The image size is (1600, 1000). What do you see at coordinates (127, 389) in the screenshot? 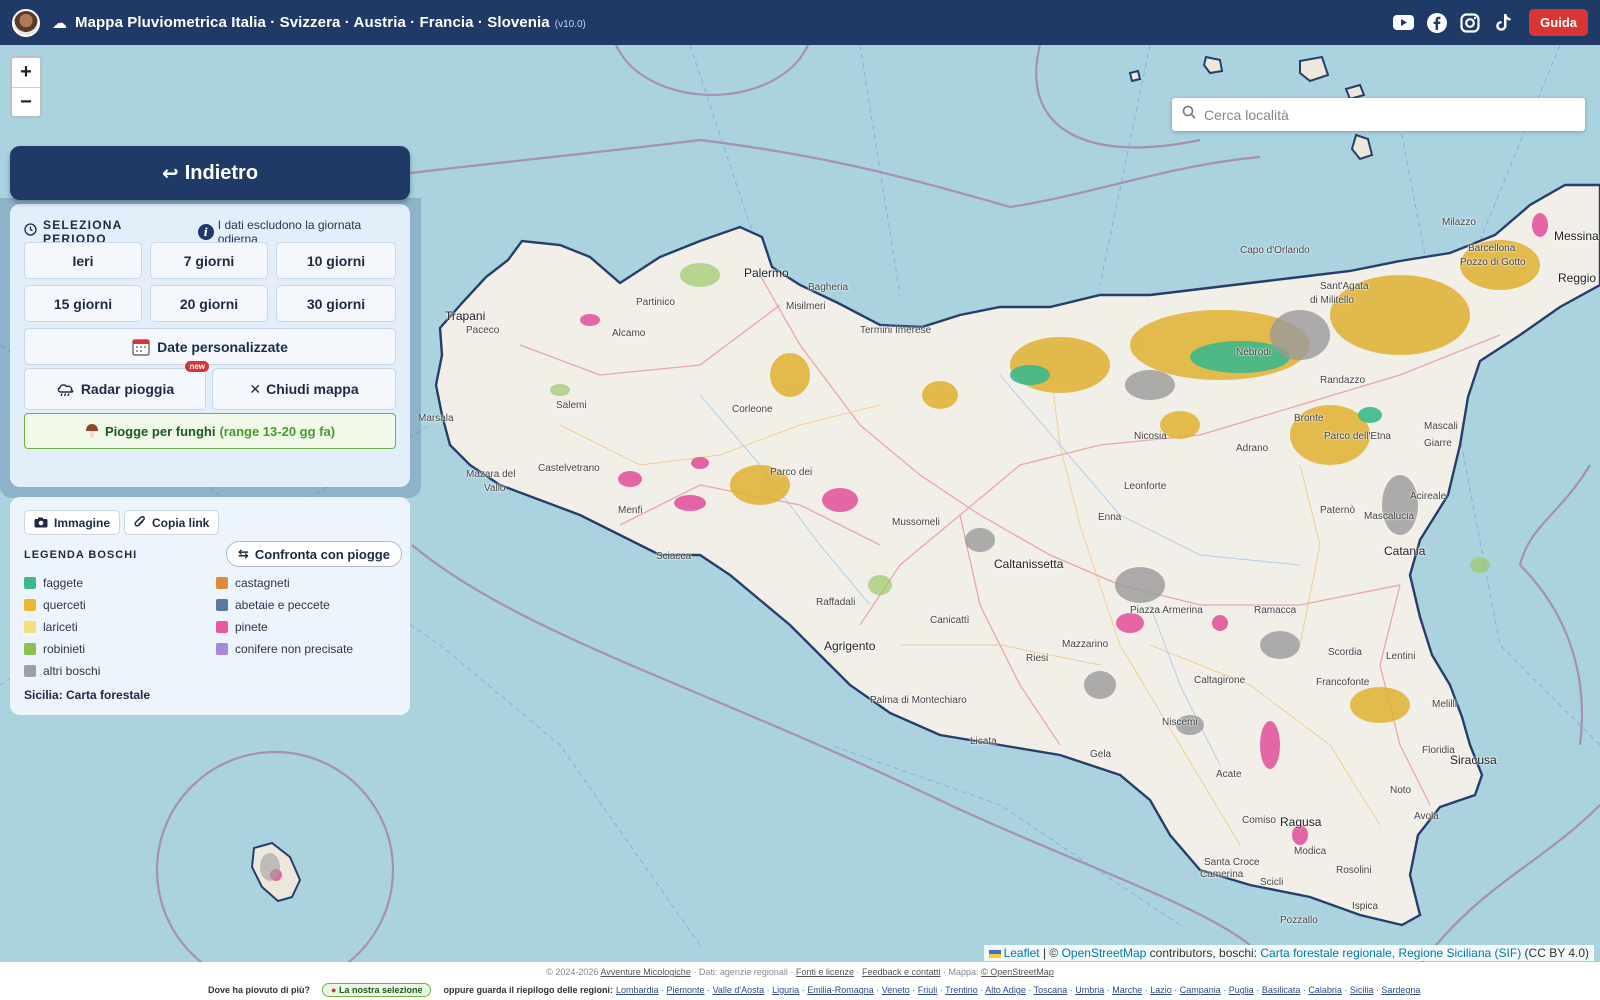
I see `rain-radar-label: Radar pioggia` at bounding box center [127, 389].